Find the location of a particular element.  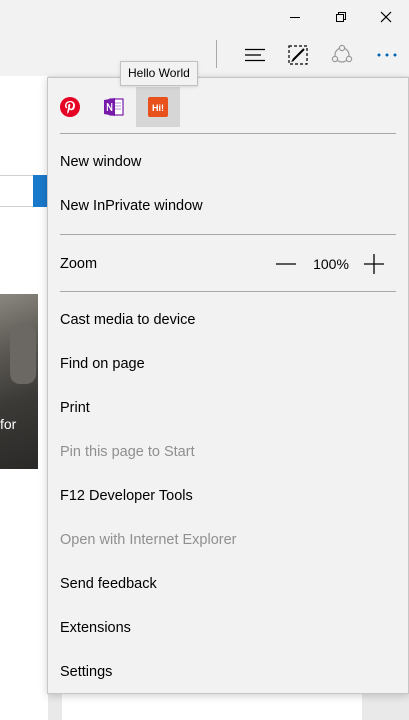

close-button is located at coordinates (386, 16).